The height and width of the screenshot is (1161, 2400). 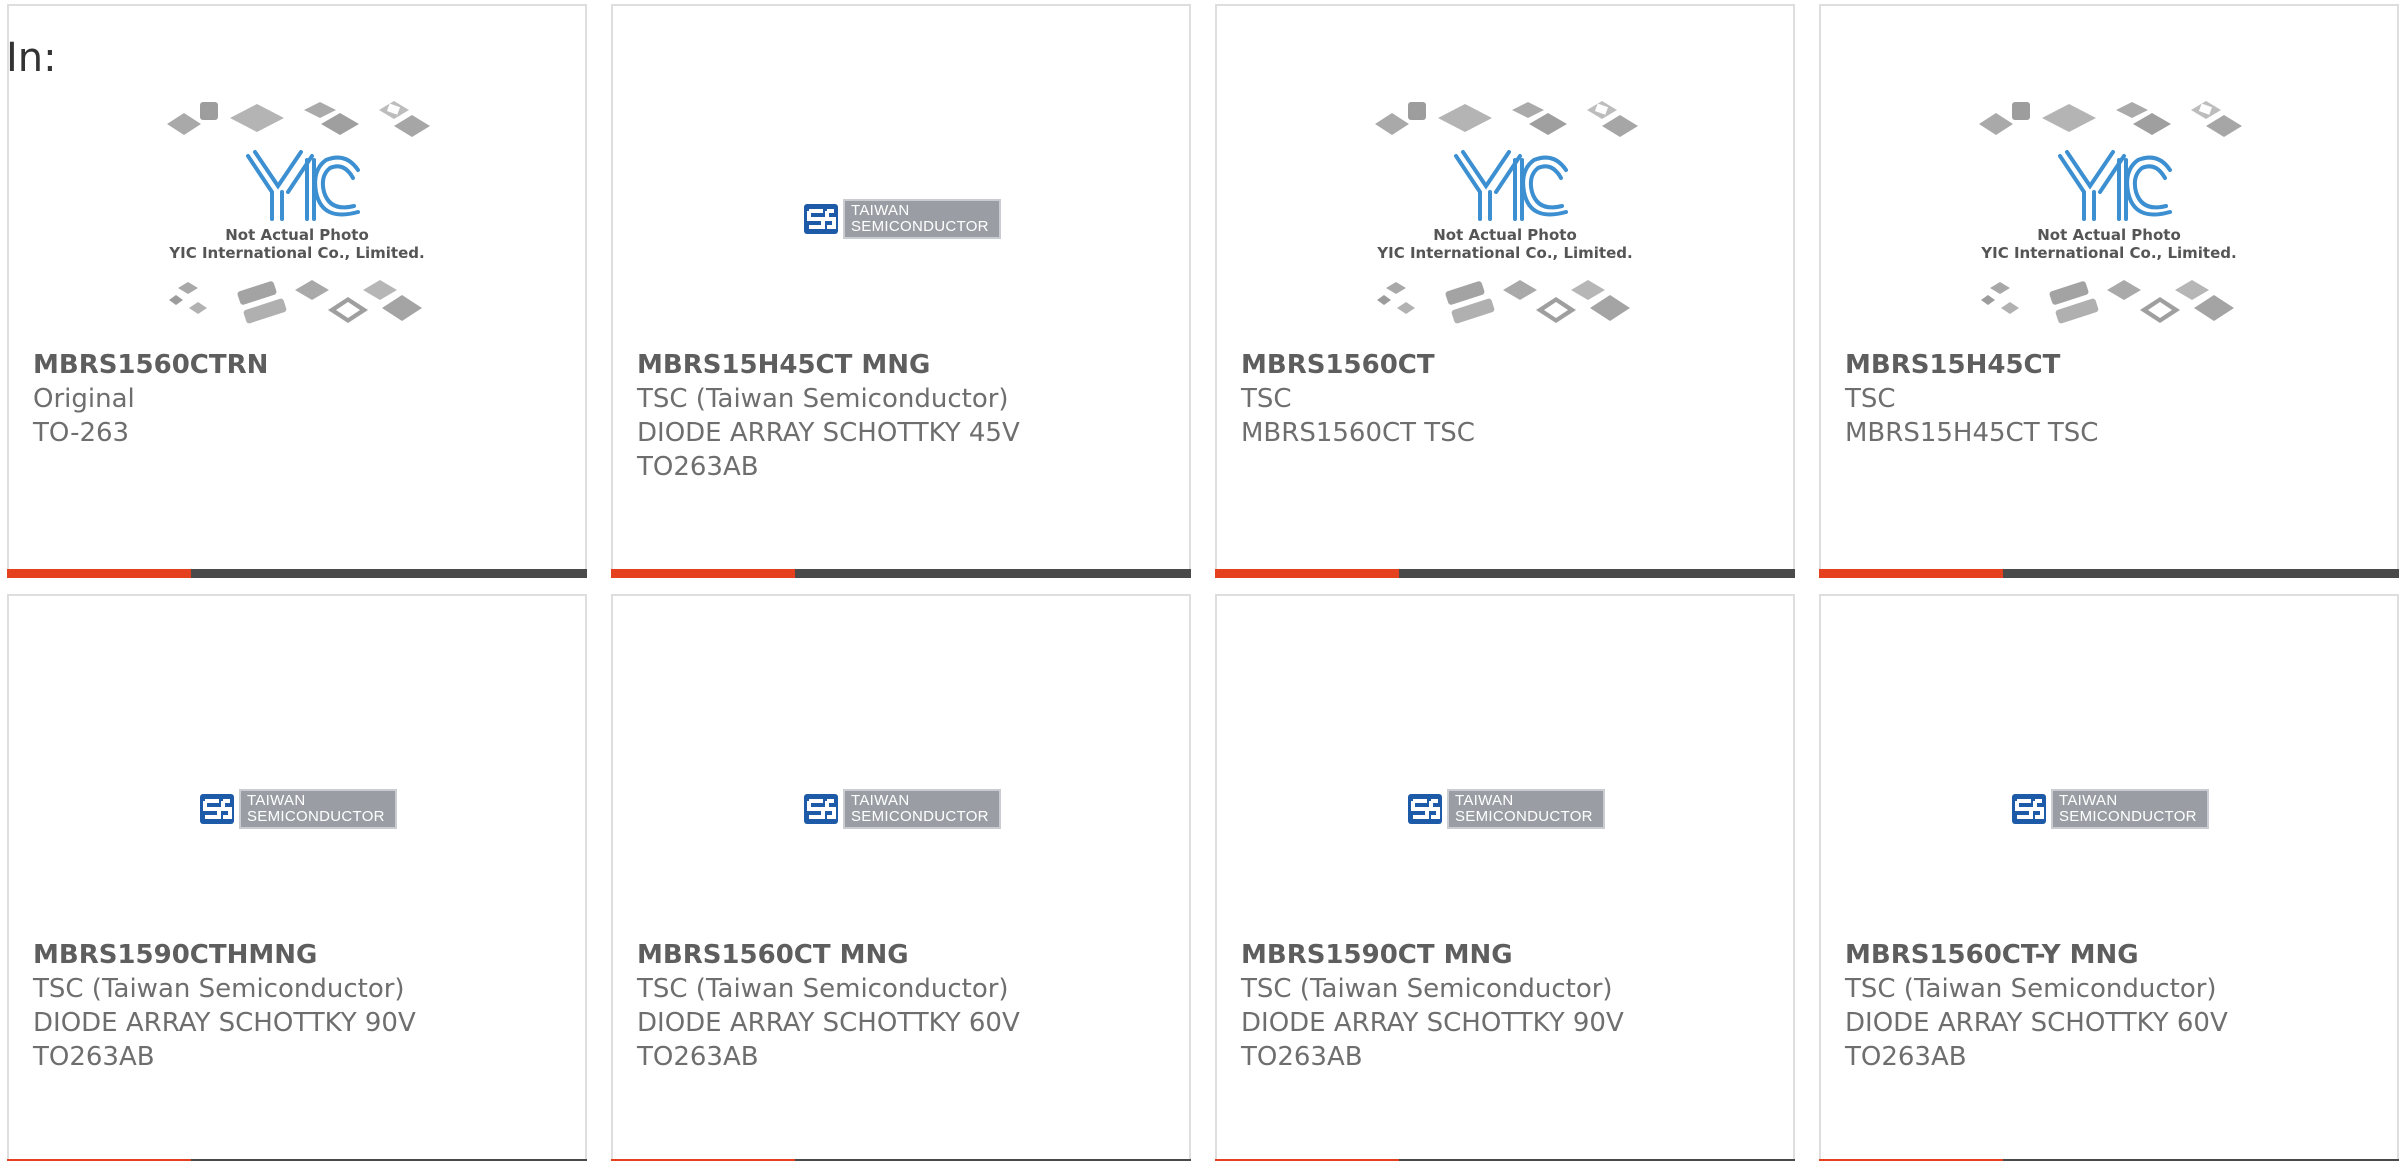 What do you see at coordinates (299, 399) in the screenshot?
I see `product-info: MBRS1560CTRN Original TO-263` at bounding box center [299, 399].